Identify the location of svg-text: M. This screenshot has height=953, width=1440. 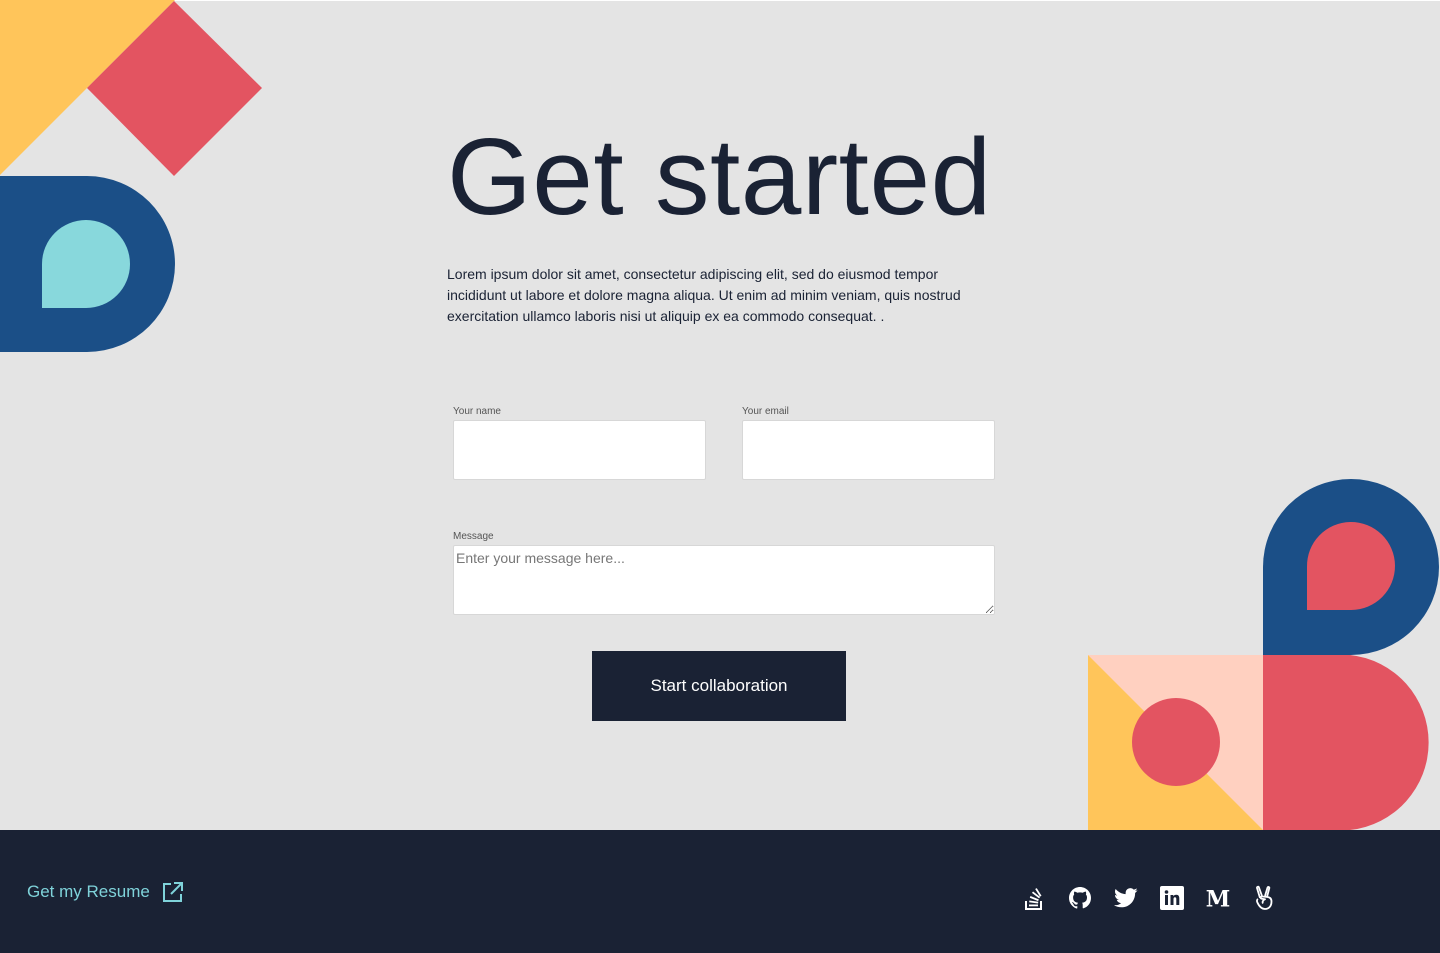
(1218, 898).